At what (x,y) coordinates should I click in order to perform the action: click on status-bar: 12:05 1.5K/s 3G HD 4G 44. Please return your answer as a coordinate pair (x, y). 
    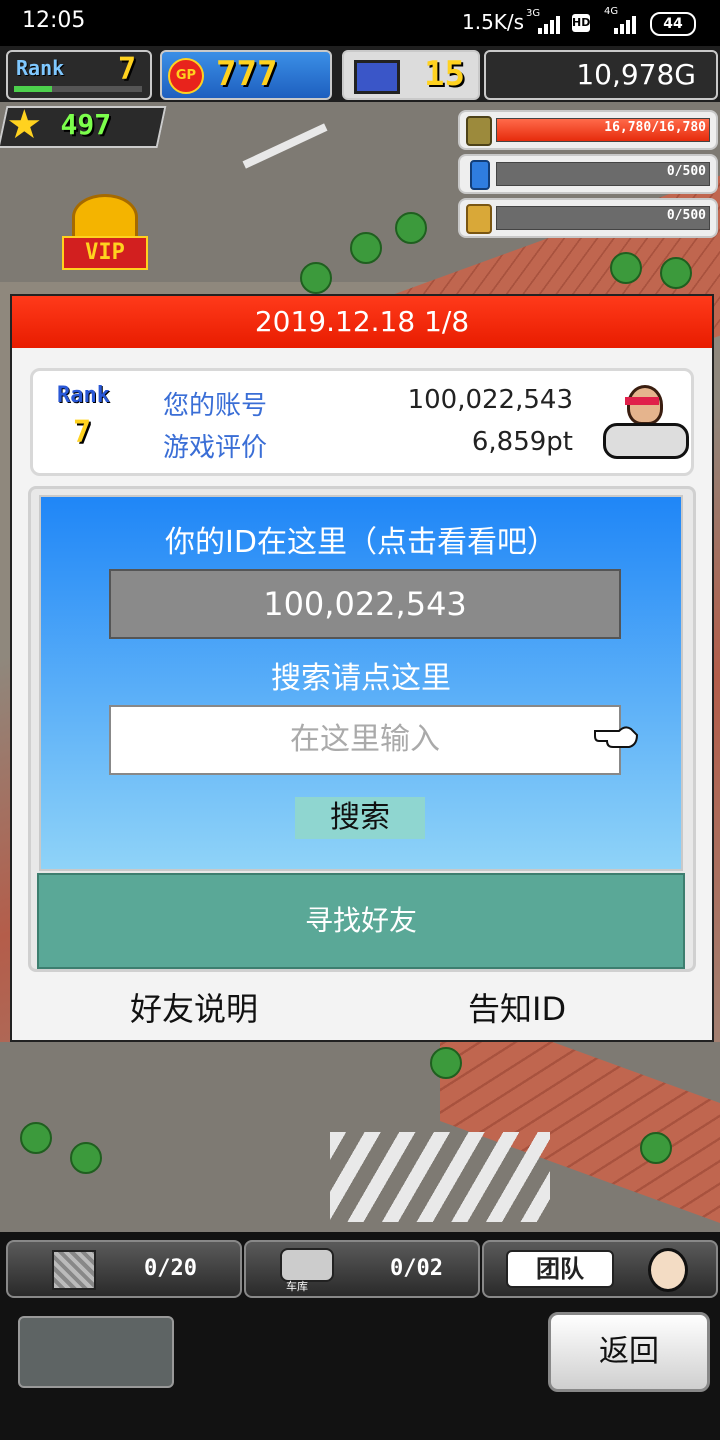
    Looking at the image, I should click on (360, 23).